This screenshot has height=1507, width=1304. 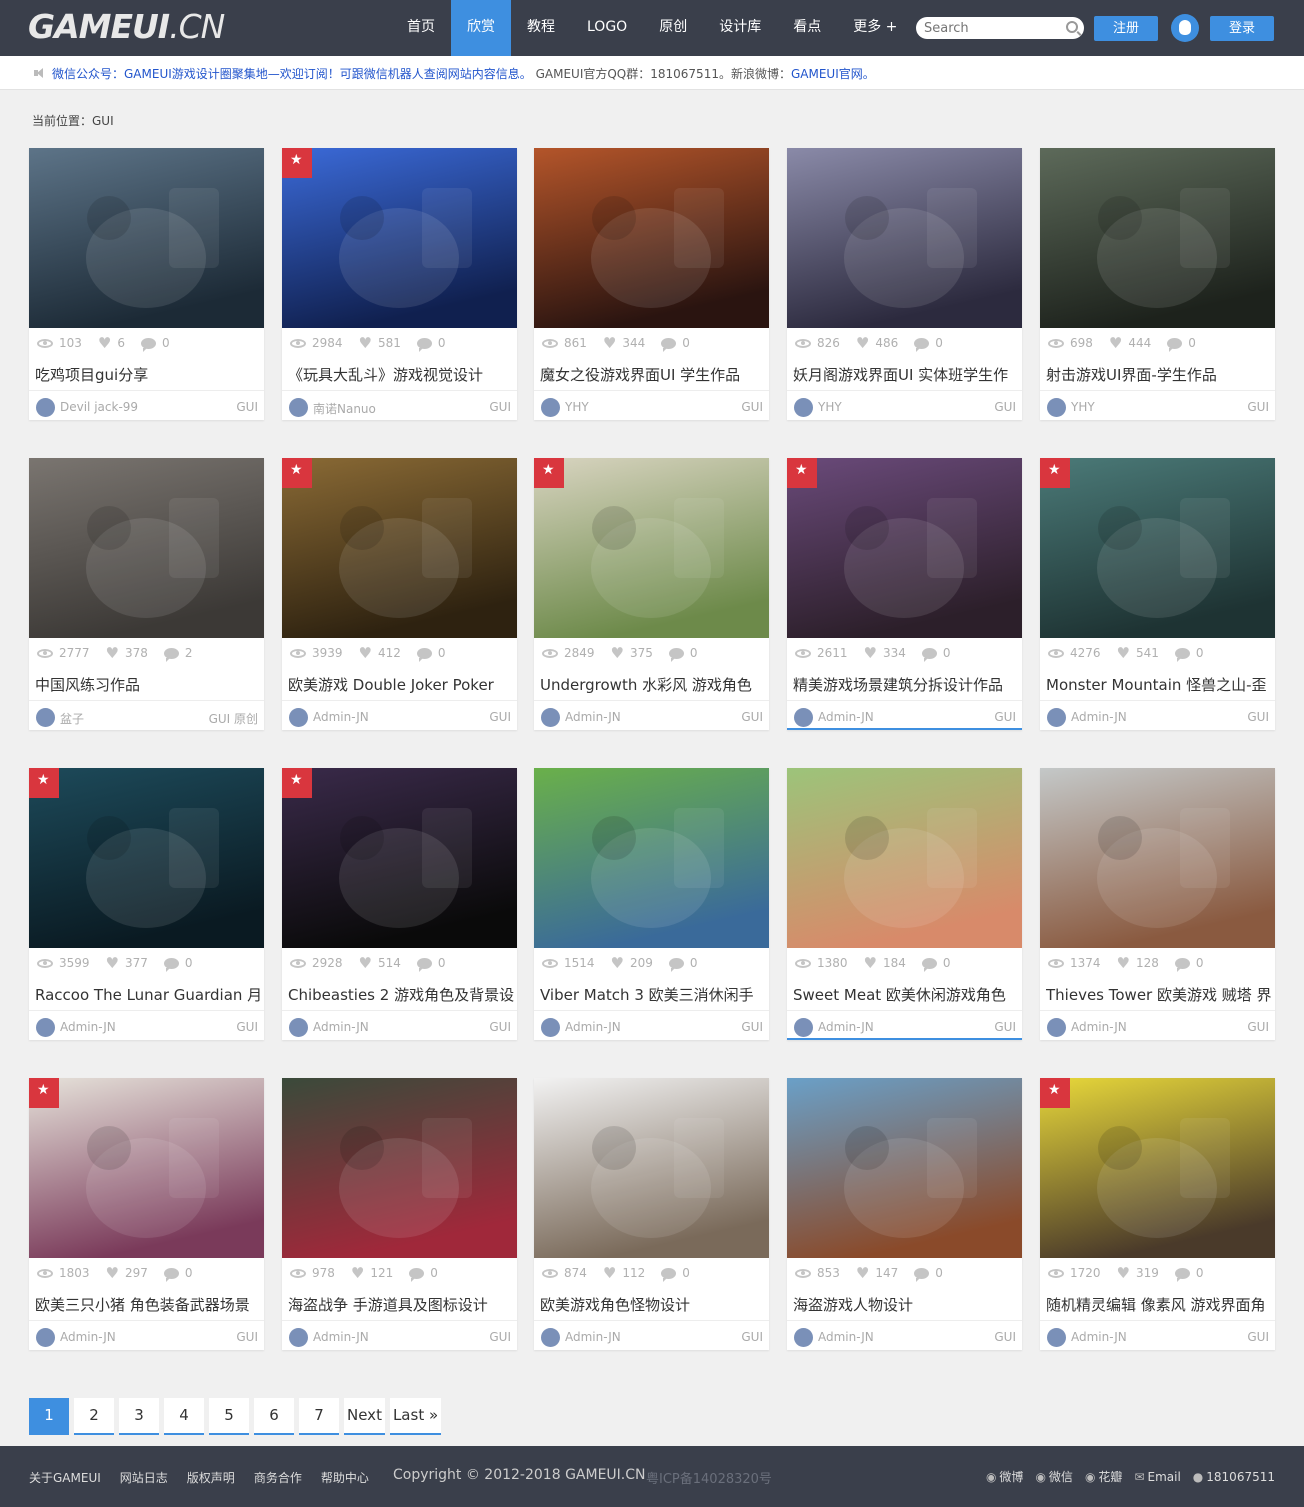 What do you see at coordinates (345, 1477) in the screenshot?
I see `footer-link: 帮助中心` at bounding box center [345, 1477].